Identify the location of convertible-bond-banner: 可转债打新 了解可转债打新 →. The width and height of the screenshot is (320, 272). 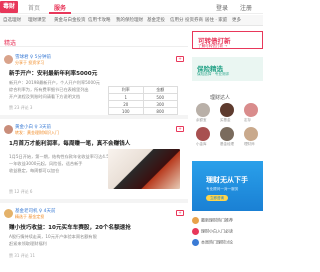
(227, 40).